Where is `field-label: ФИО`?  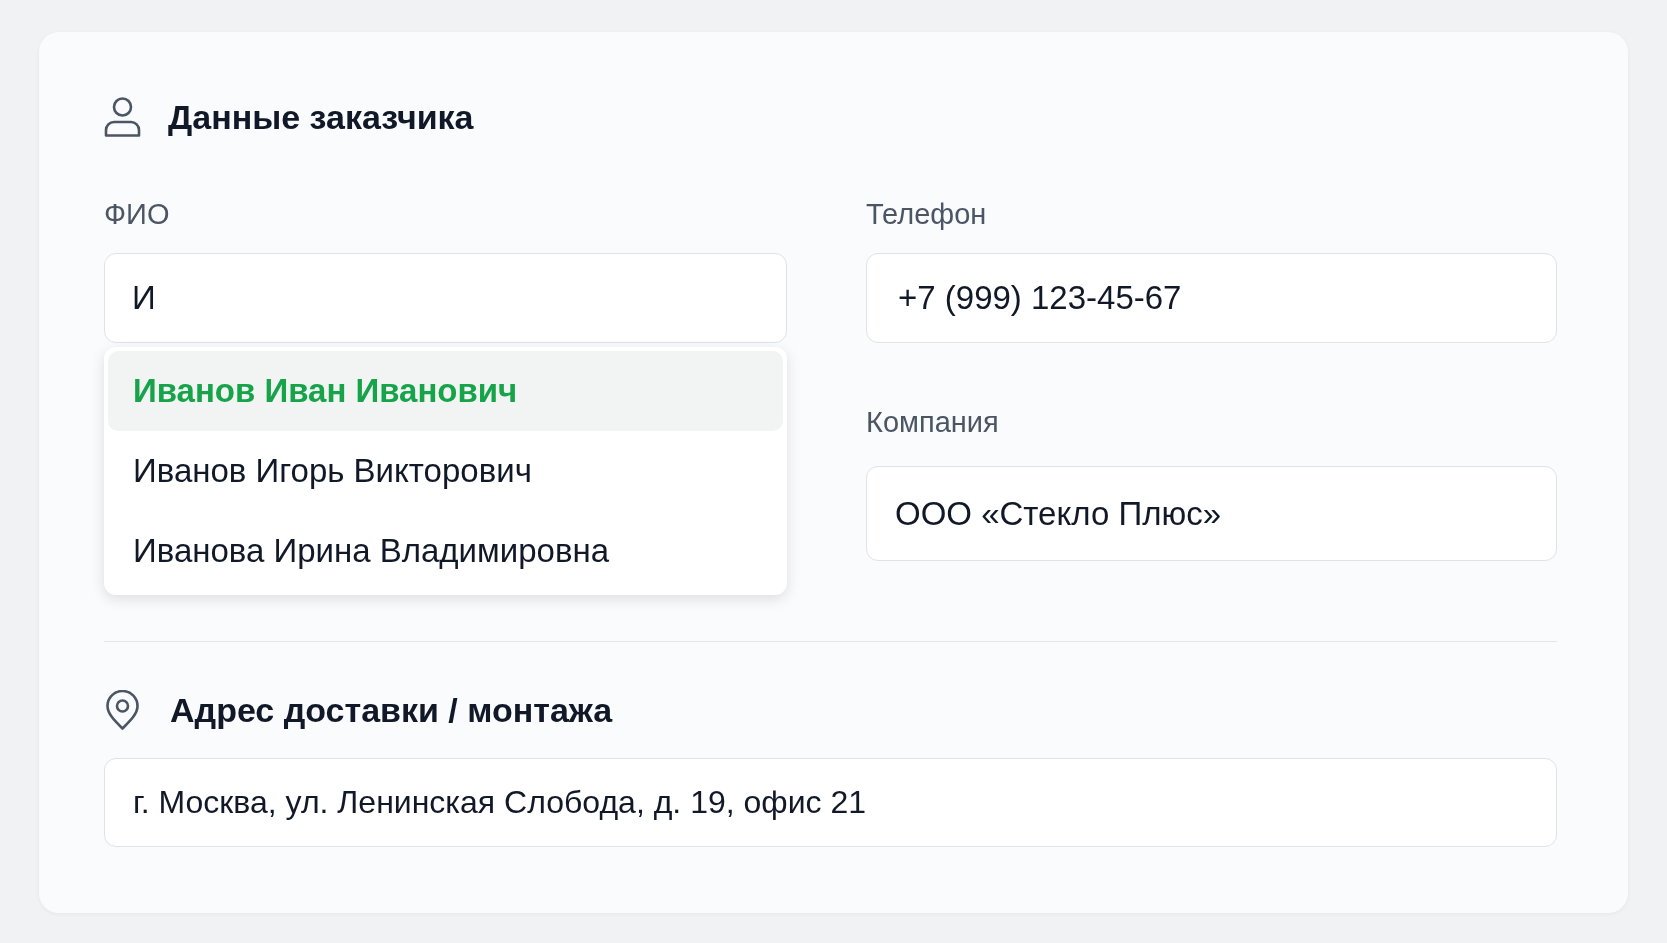
field-label: ФИО is located at coordinates (137, 214).